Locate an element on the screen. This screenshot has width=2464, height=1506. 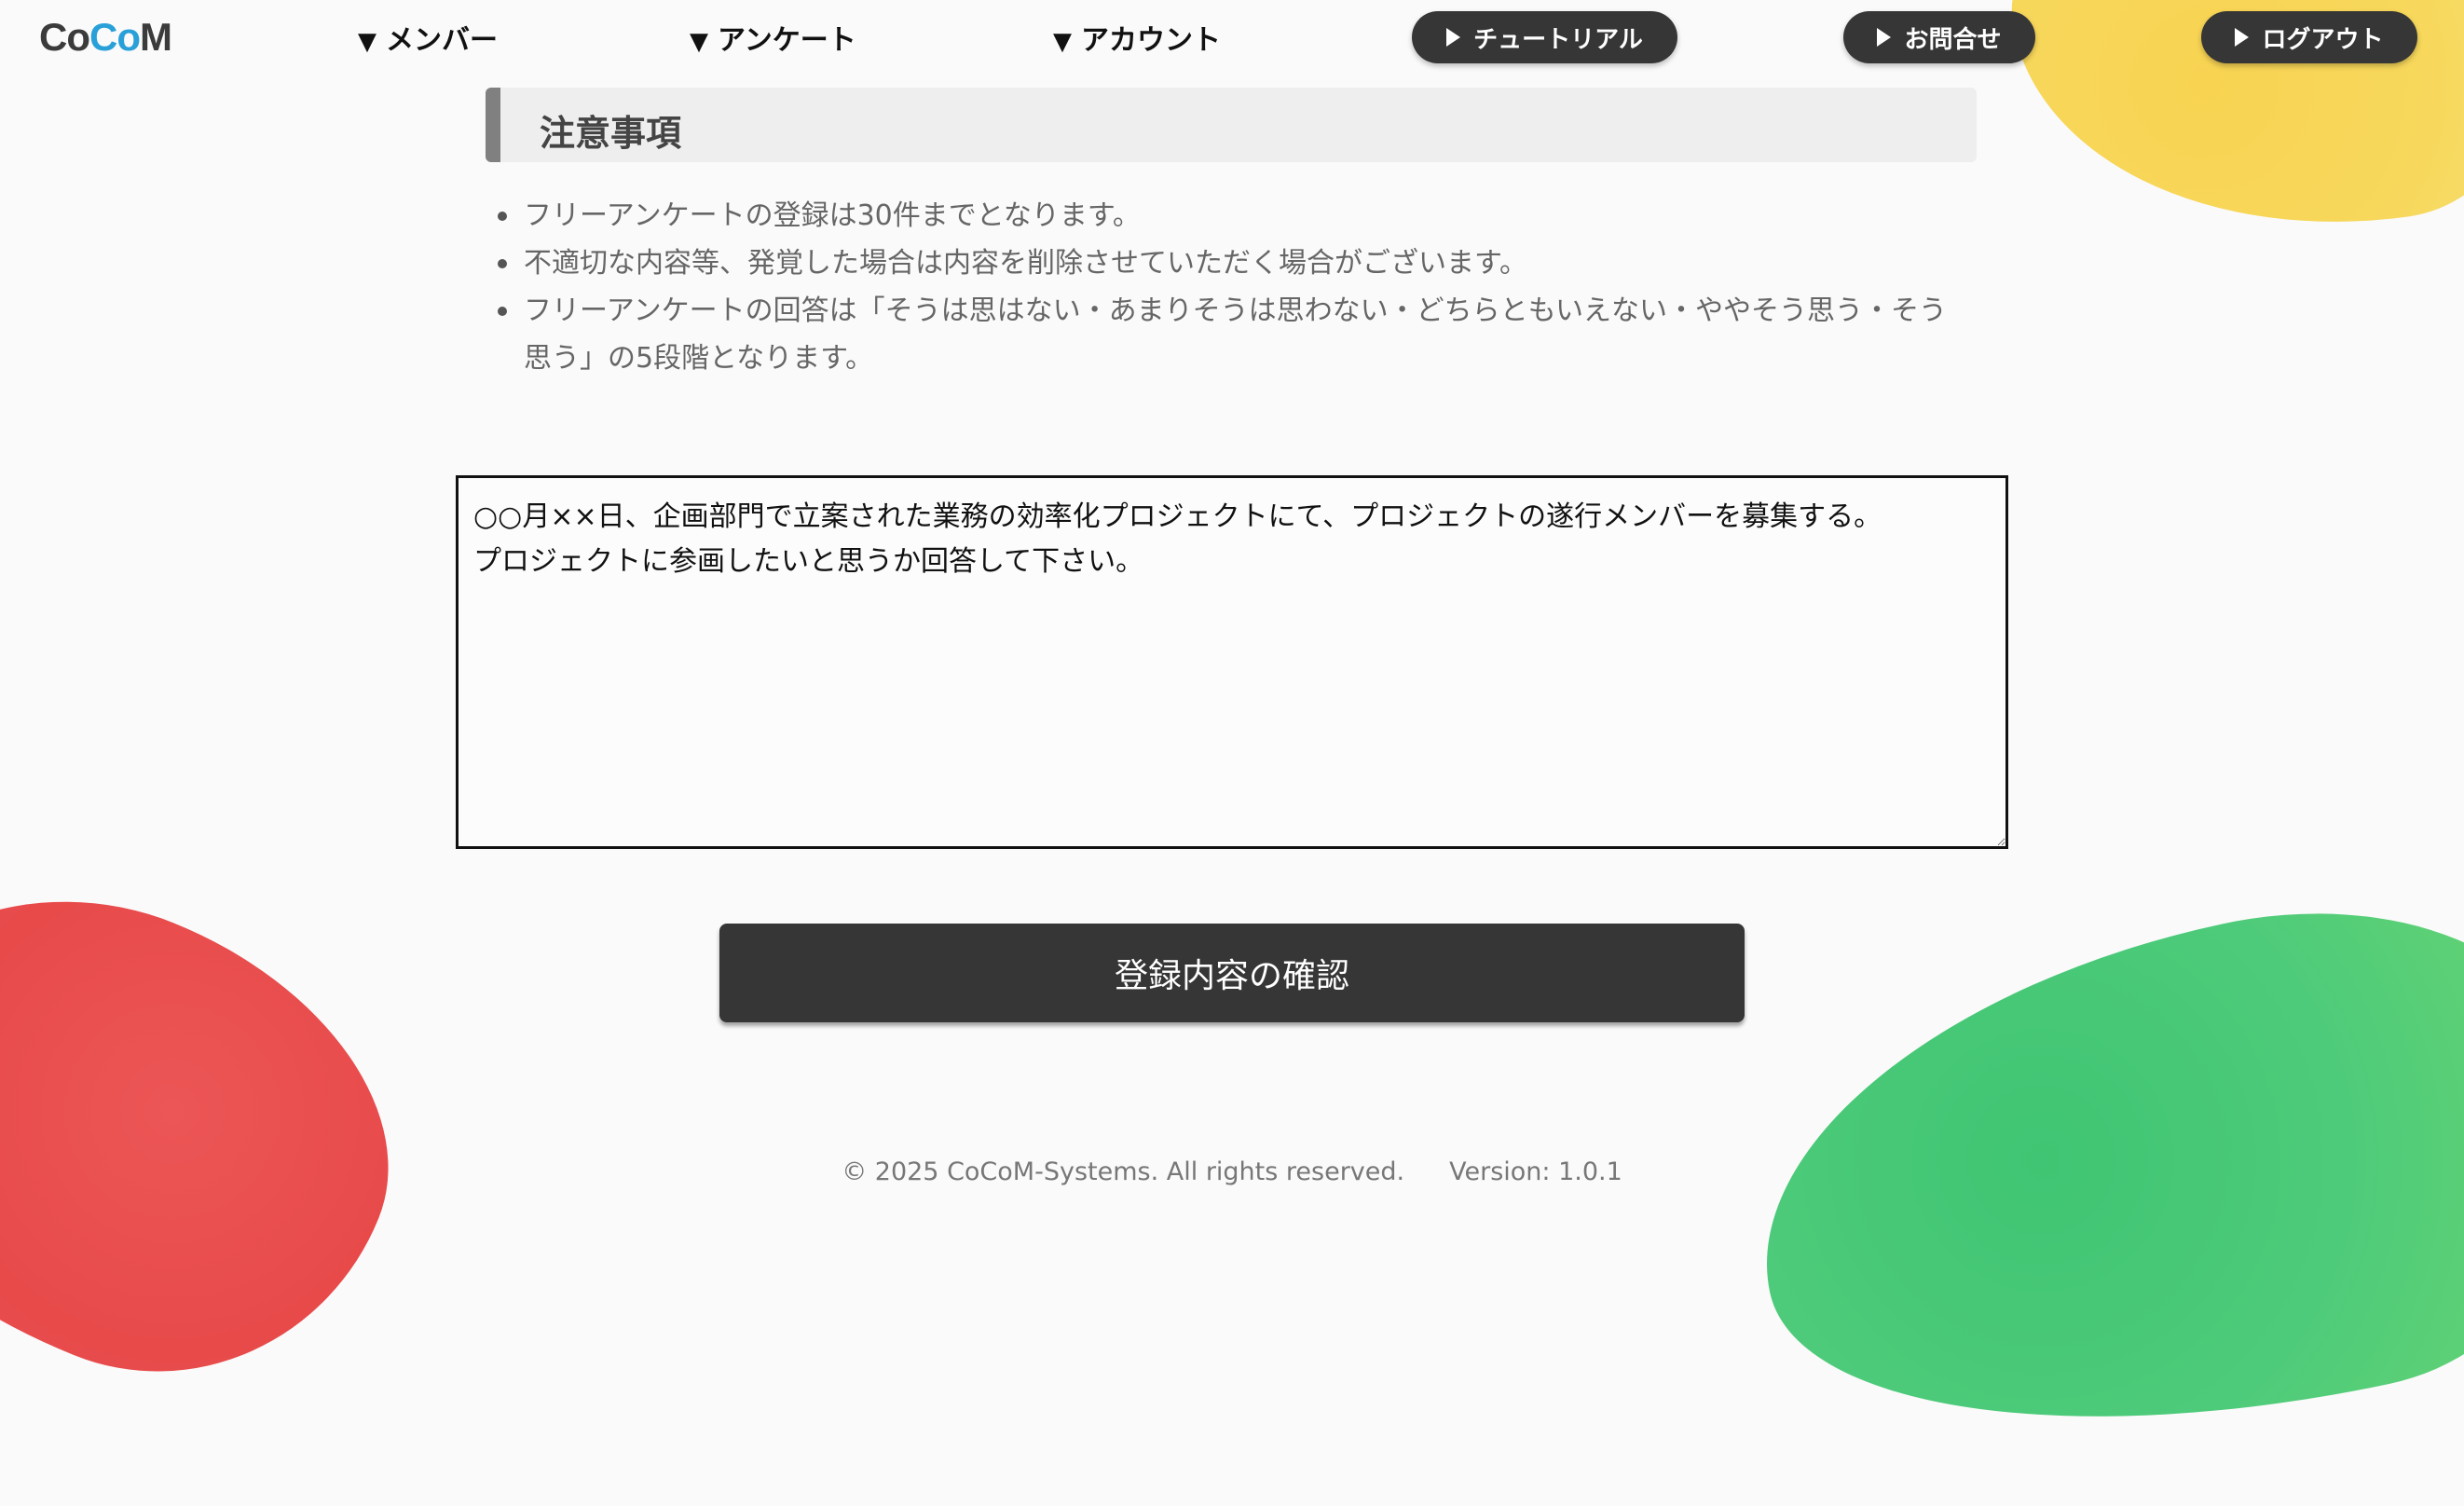
notes-list-item: フリーアンケートの登録は30件までとなります。 is located at coordinates (1223, 216).